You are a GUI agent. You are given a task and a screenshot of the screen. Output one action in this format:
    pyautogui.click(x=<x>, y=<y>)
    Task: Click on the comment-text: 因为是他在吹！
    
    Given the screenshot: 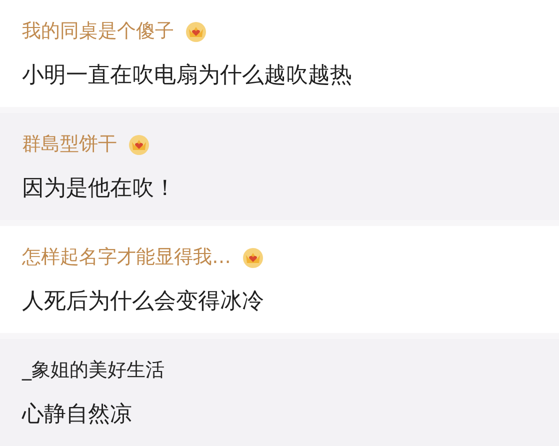 What is the action you would take?
    pyautogui.click(x=99, y=188)
    